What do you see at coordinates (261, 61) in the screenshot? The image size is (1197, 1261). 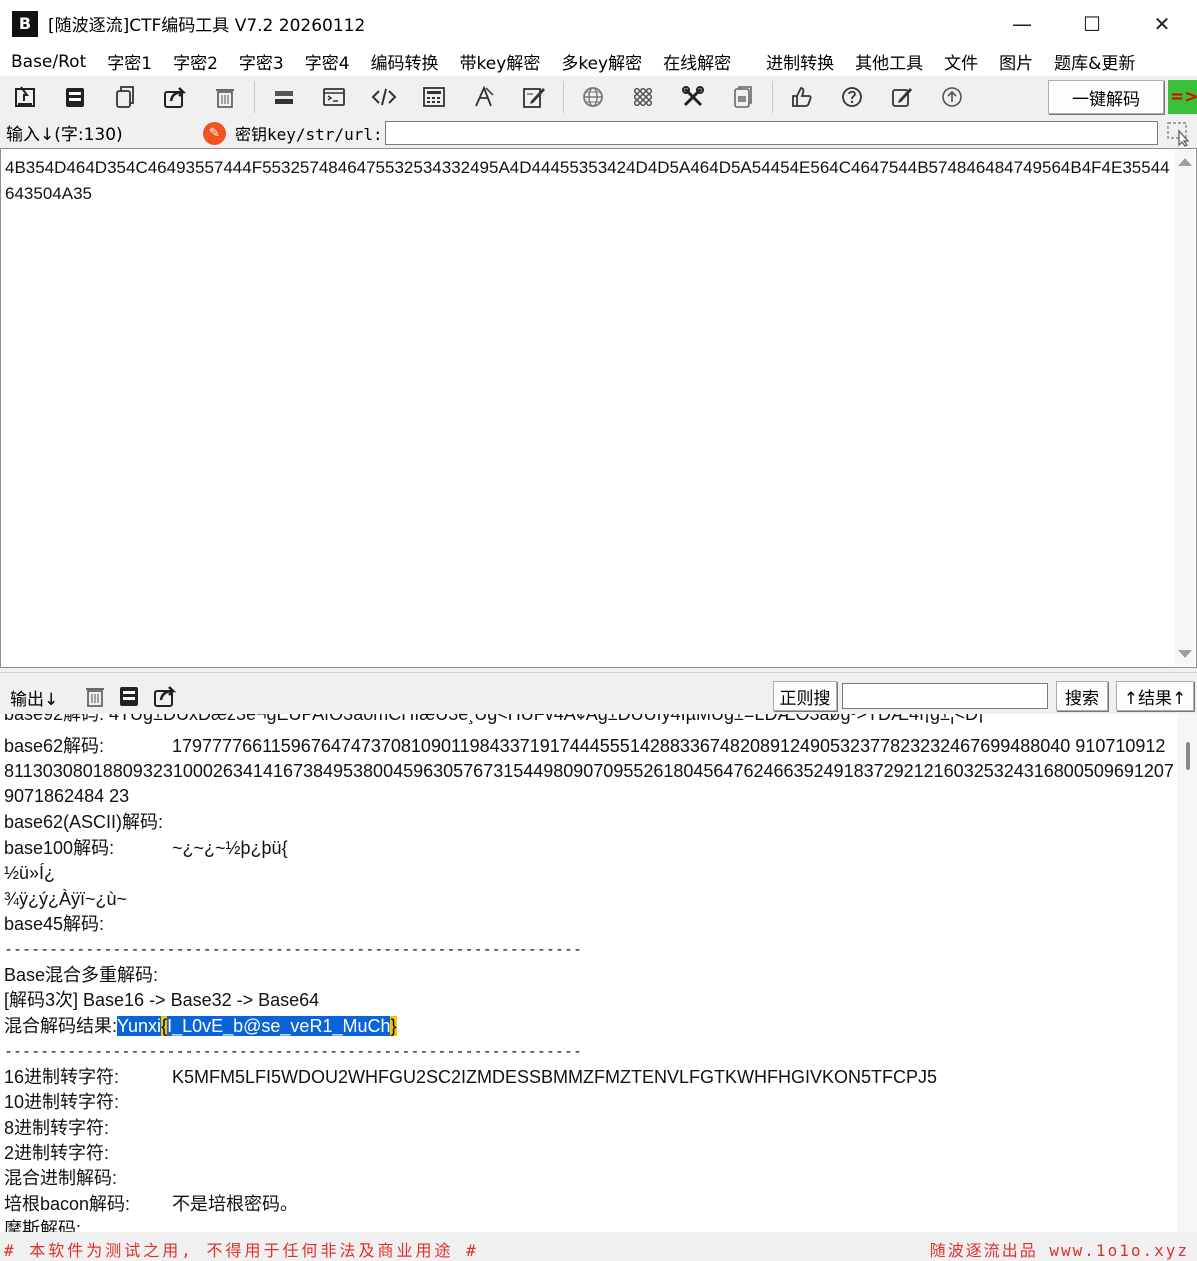 I see `menu-cipher3: 字密3` at bounding box center [261, 61].